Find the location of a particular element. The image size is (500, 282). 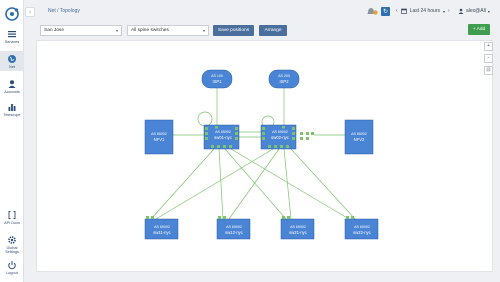

nfv-name: NFV1 is located at coordinates (159, 139).